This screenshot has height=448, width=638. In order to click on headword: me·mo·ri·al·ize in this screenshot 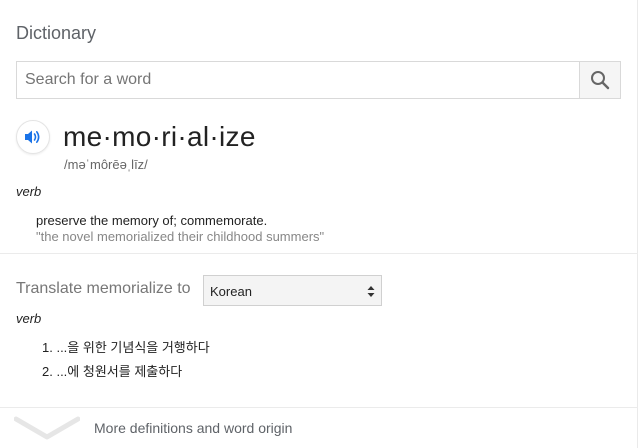, I will do `click(159, 136)`.